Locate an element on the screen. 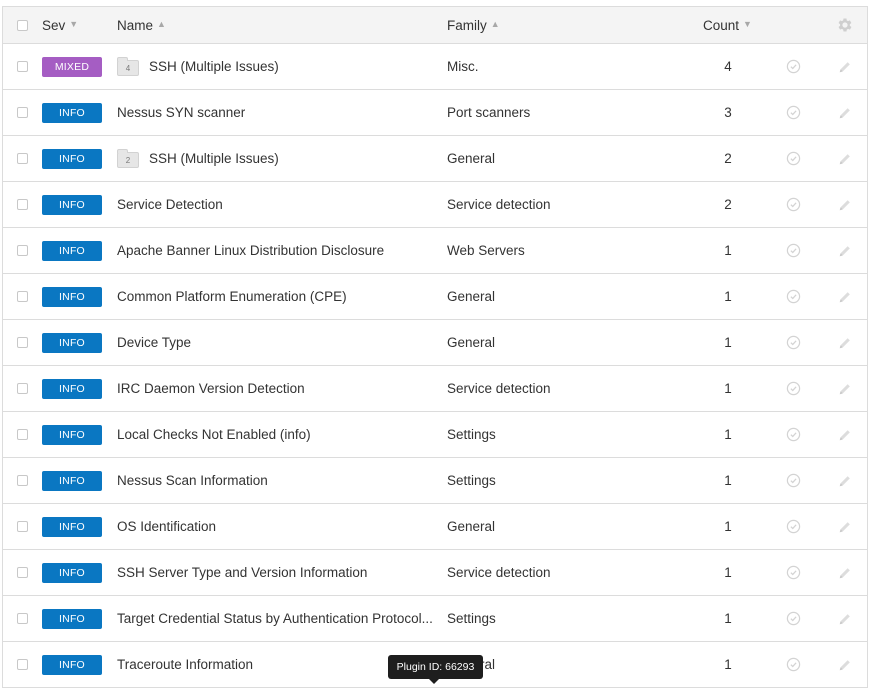  column-header-family: Family ▲ is located at coordinates (547, 25).